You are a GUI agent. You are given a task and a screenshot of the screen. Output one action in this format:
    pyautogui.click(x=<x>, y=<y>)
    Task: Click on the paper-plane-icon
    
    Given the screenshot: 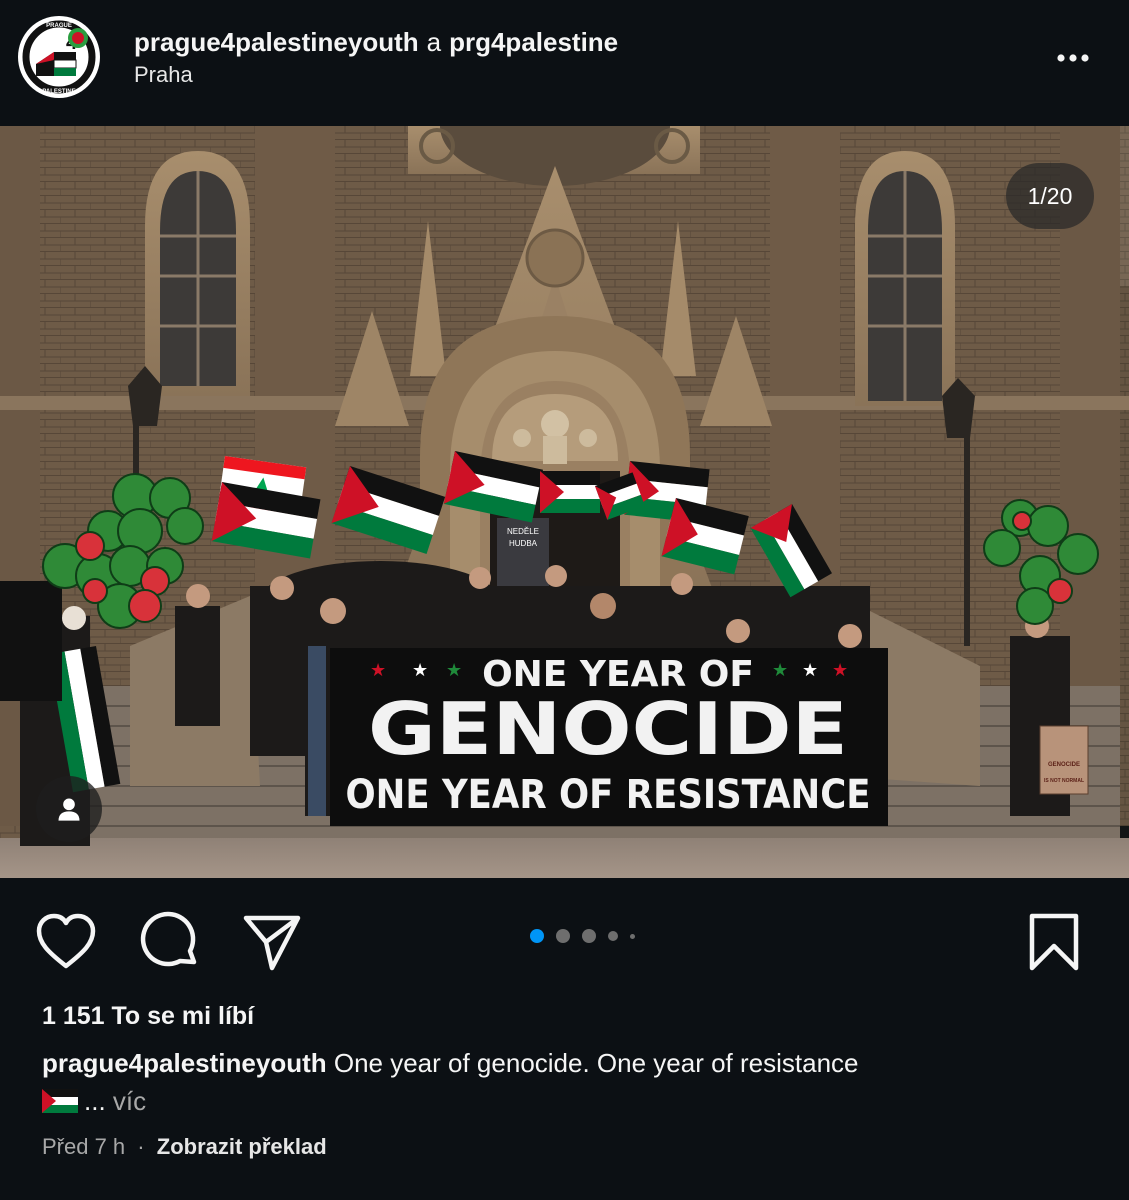 What is the action you would take?
    pyautogui.click(x=272, y=943)
    